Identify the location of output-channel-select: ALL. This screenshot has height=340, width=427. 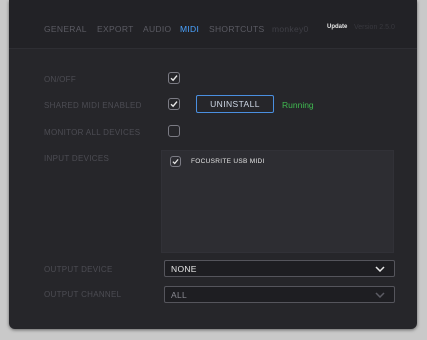
(279, 294).